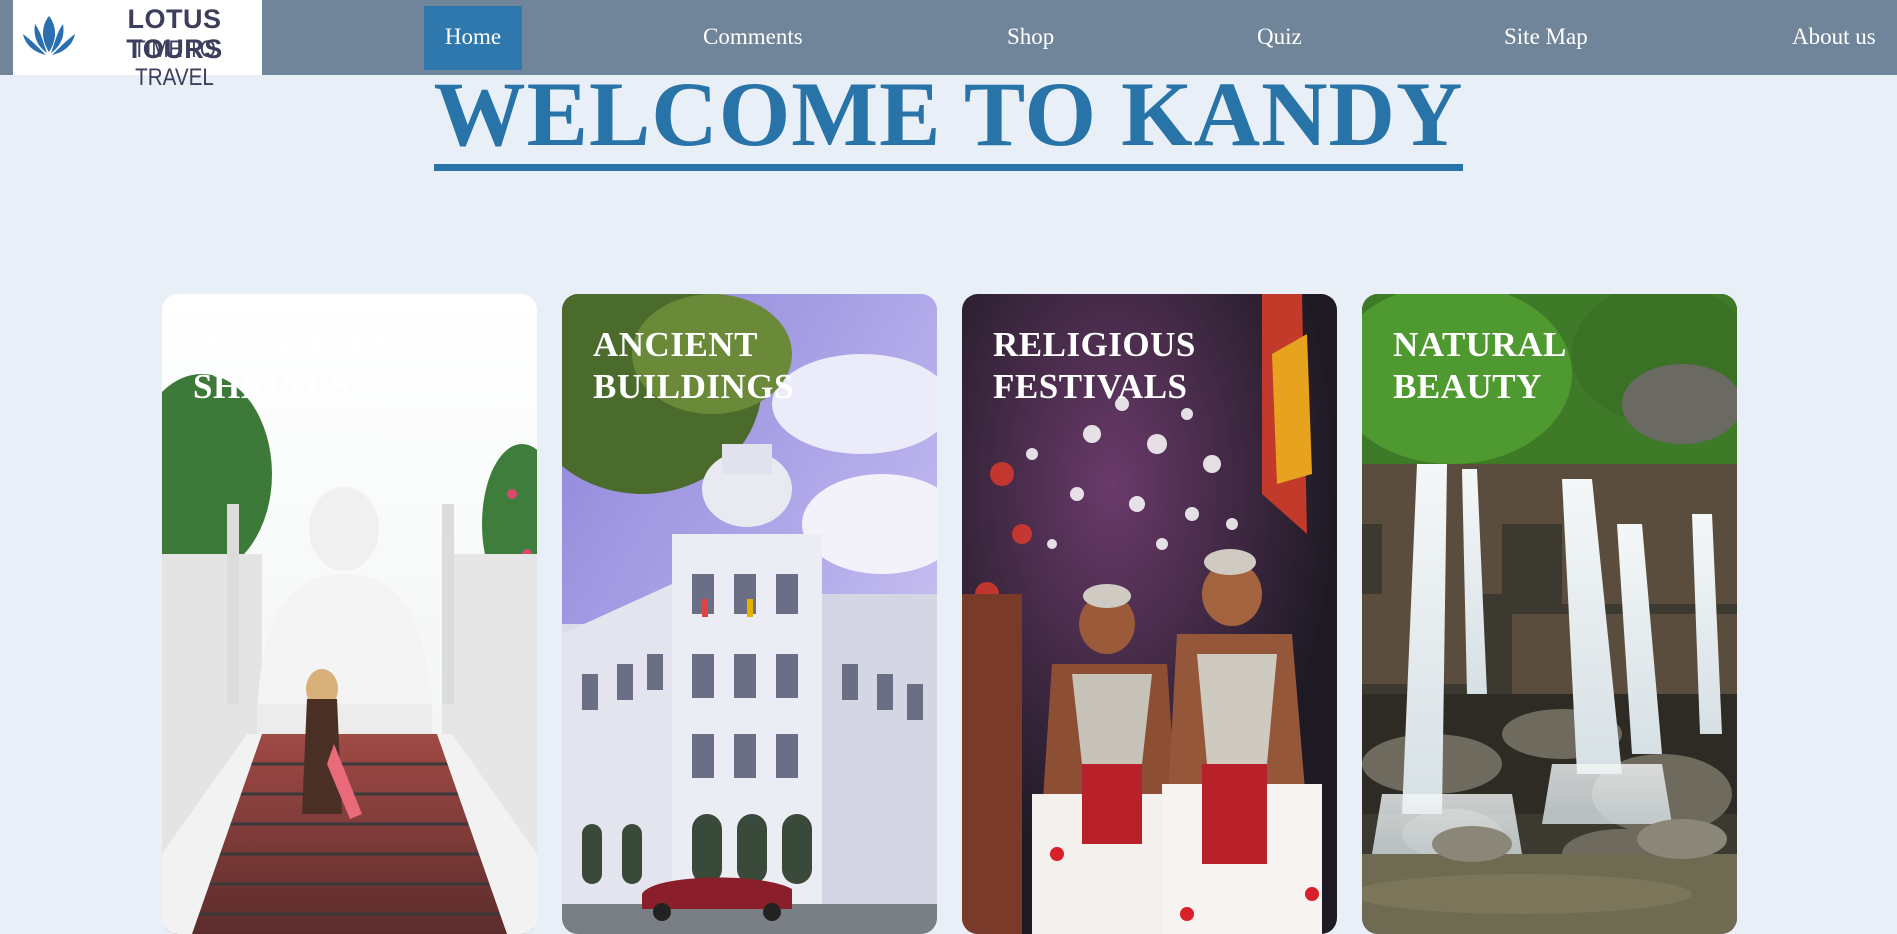  Describe the element at coordinates (1149, 614) in the screenshot. I see `card-religious-festivals: RELIGIOUS FESTIVALS` at that location.